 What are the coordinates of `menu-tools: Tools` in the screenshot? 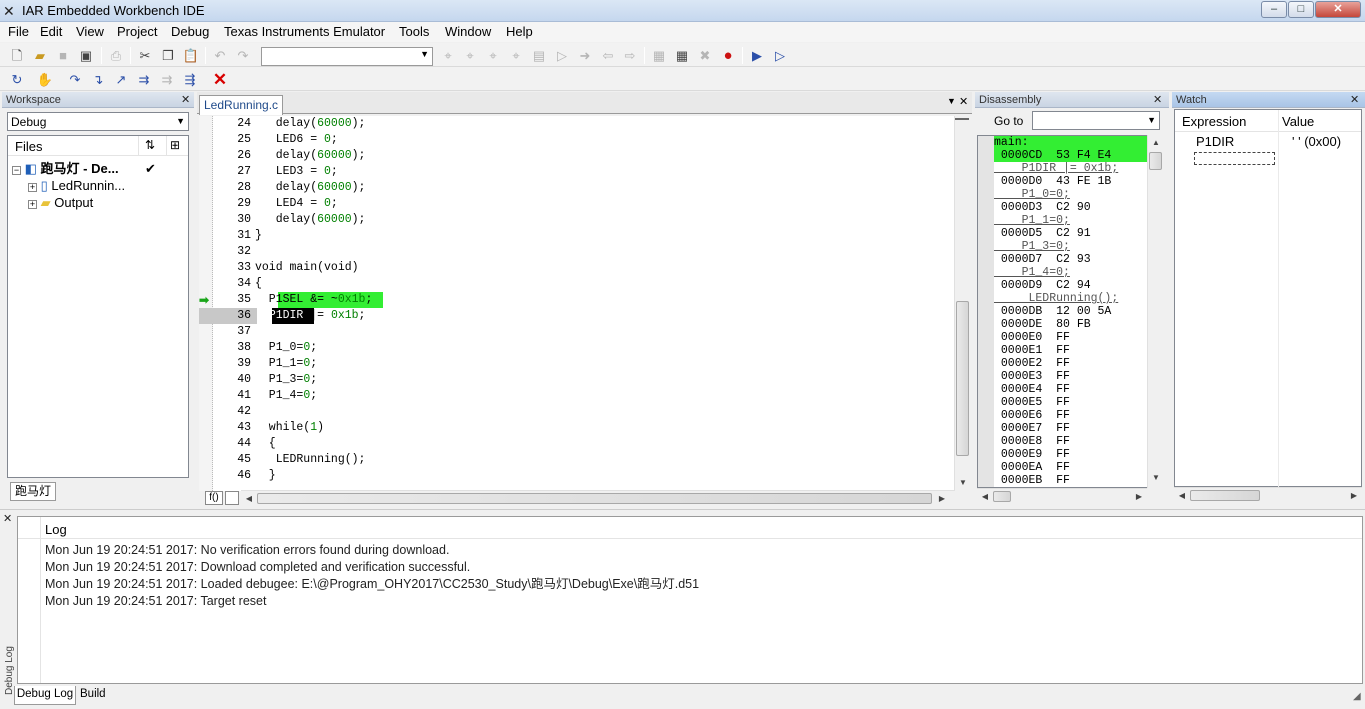 It's located at (414, 32).